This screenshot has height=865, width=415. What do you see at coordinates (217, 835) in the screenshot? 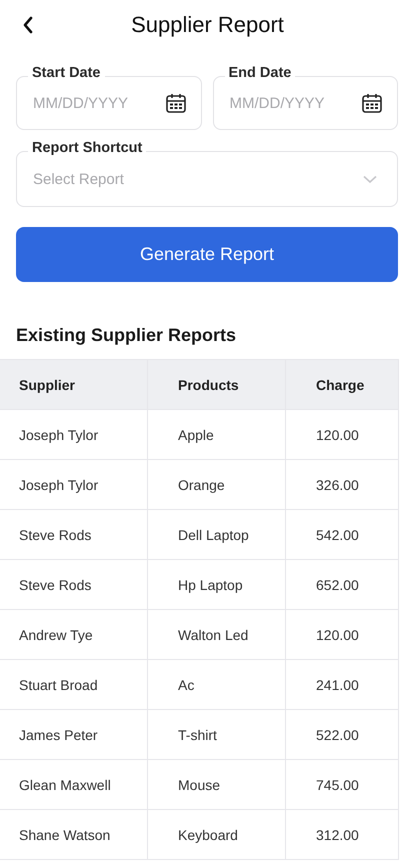
I see `table-cell: Keyboard` at bounding box center [217, 835].